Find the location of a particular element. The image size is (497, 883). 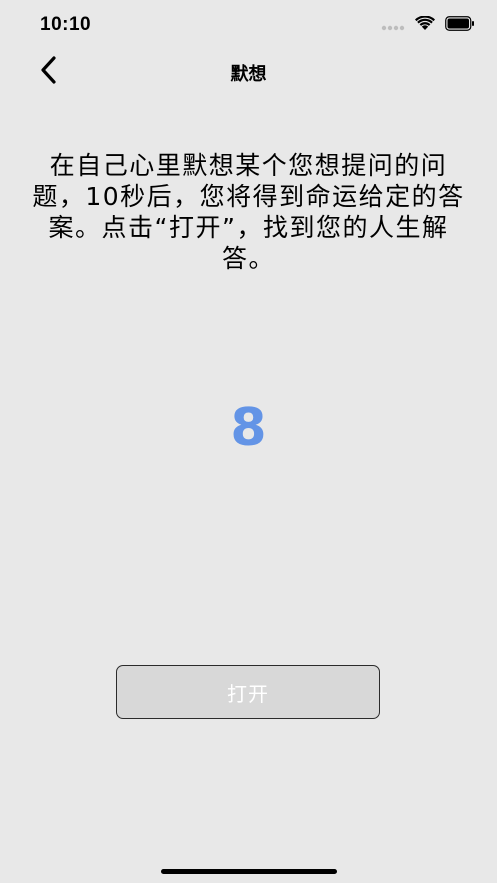

navigation-bar: 默想 is located at coordinates (248, 72).